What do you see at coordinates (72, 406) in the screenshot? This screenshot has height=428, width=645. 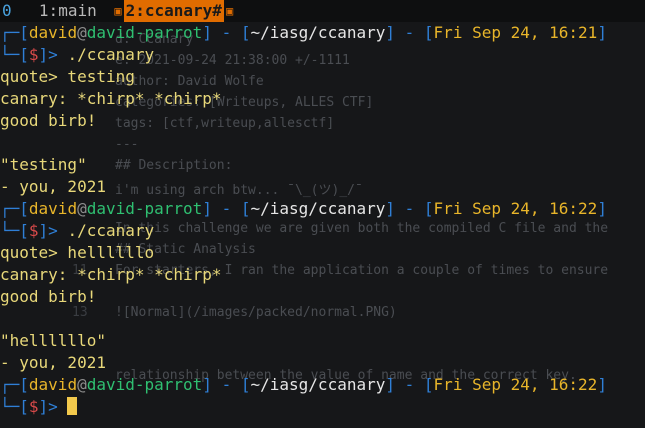 I see `terminal-cursor` at bounding box center [72, 406].